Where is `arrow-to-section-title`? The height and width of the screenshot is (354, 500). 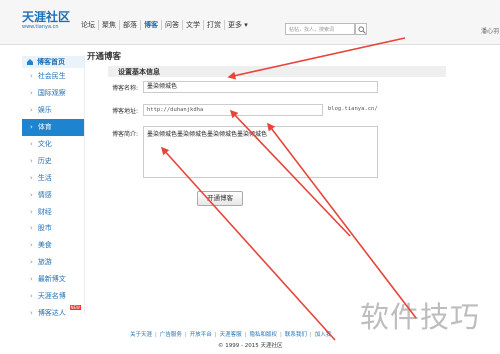 arrow-to-section-title is located at coordinates (316, 58).